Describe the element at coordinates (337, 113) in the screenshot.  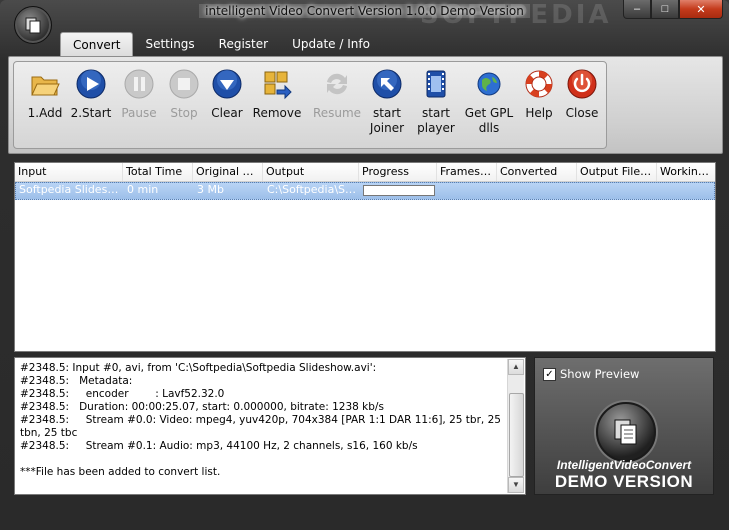
I see `resume-label: Resume` at that location.